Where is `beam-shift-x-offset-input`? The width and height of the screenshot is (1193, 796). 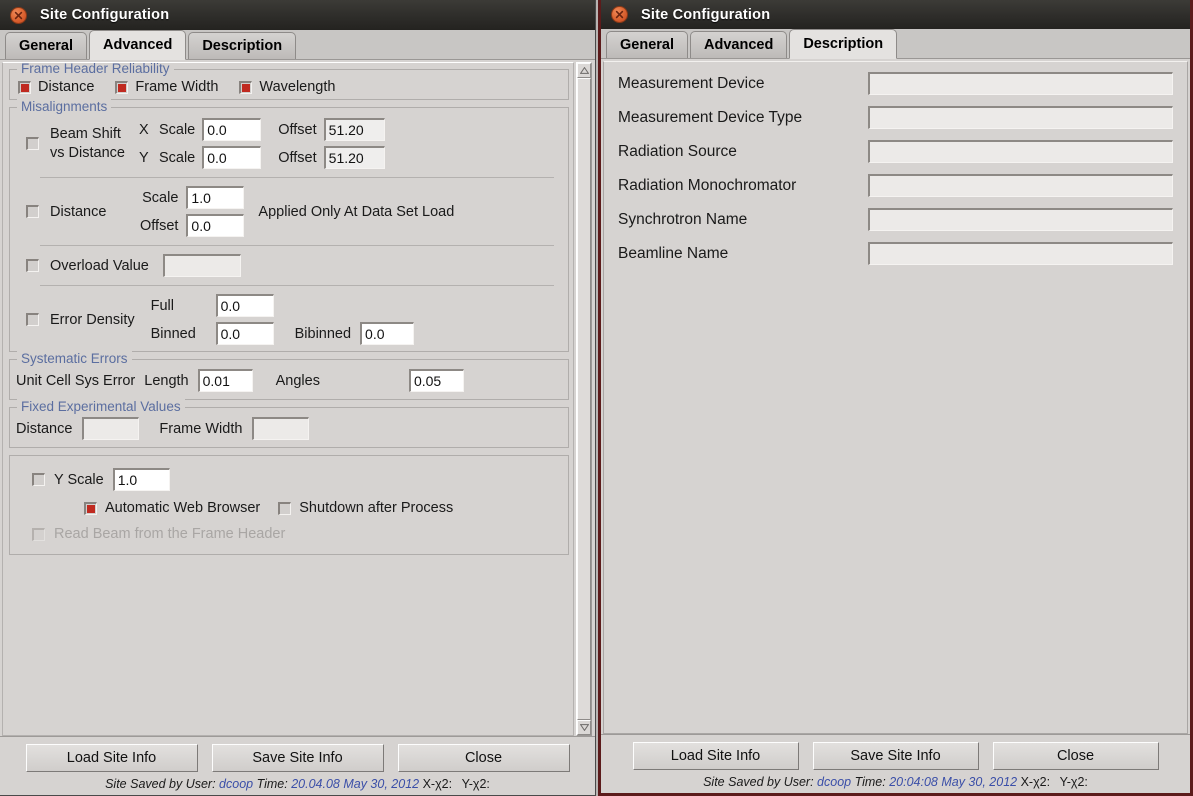
beam-shift-x-offset-input is located at coordinates (354, 129).